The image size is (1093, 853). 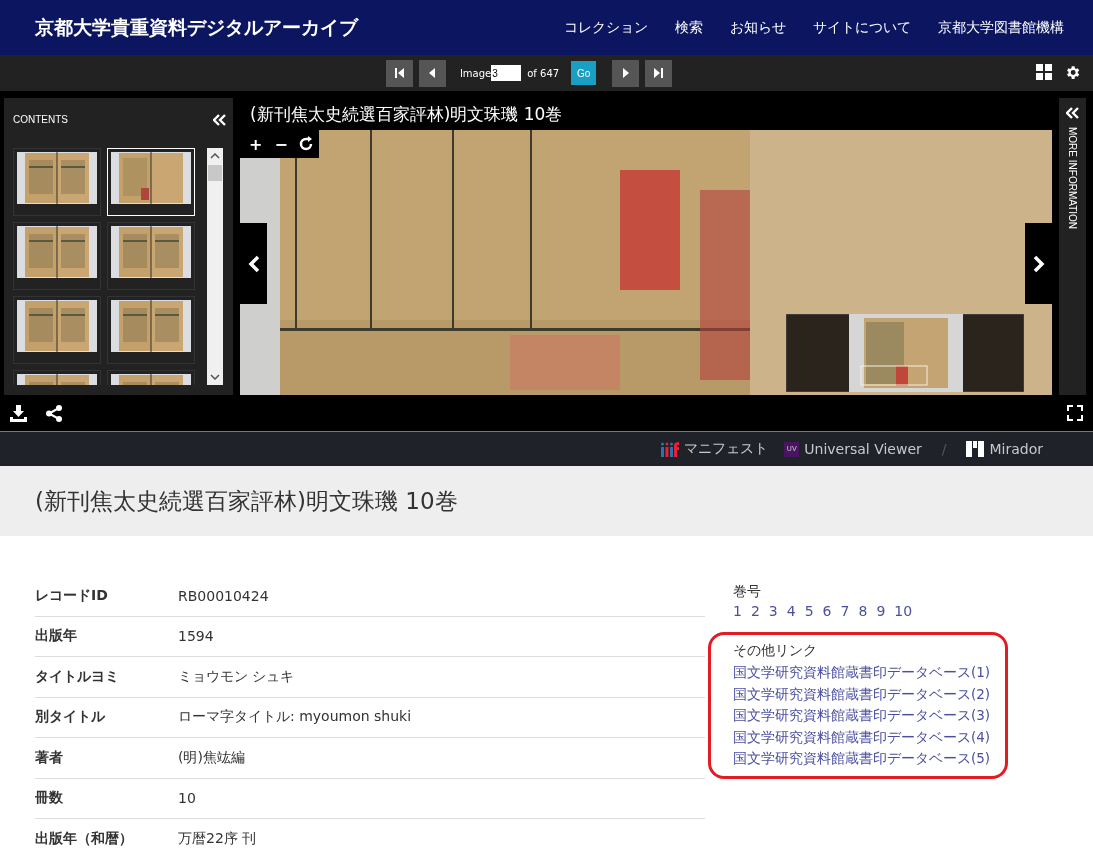 What do you see at coordinates (809, 611) in the screenshot?
I see `volume-link: 5` at bounding box center [809, 611].